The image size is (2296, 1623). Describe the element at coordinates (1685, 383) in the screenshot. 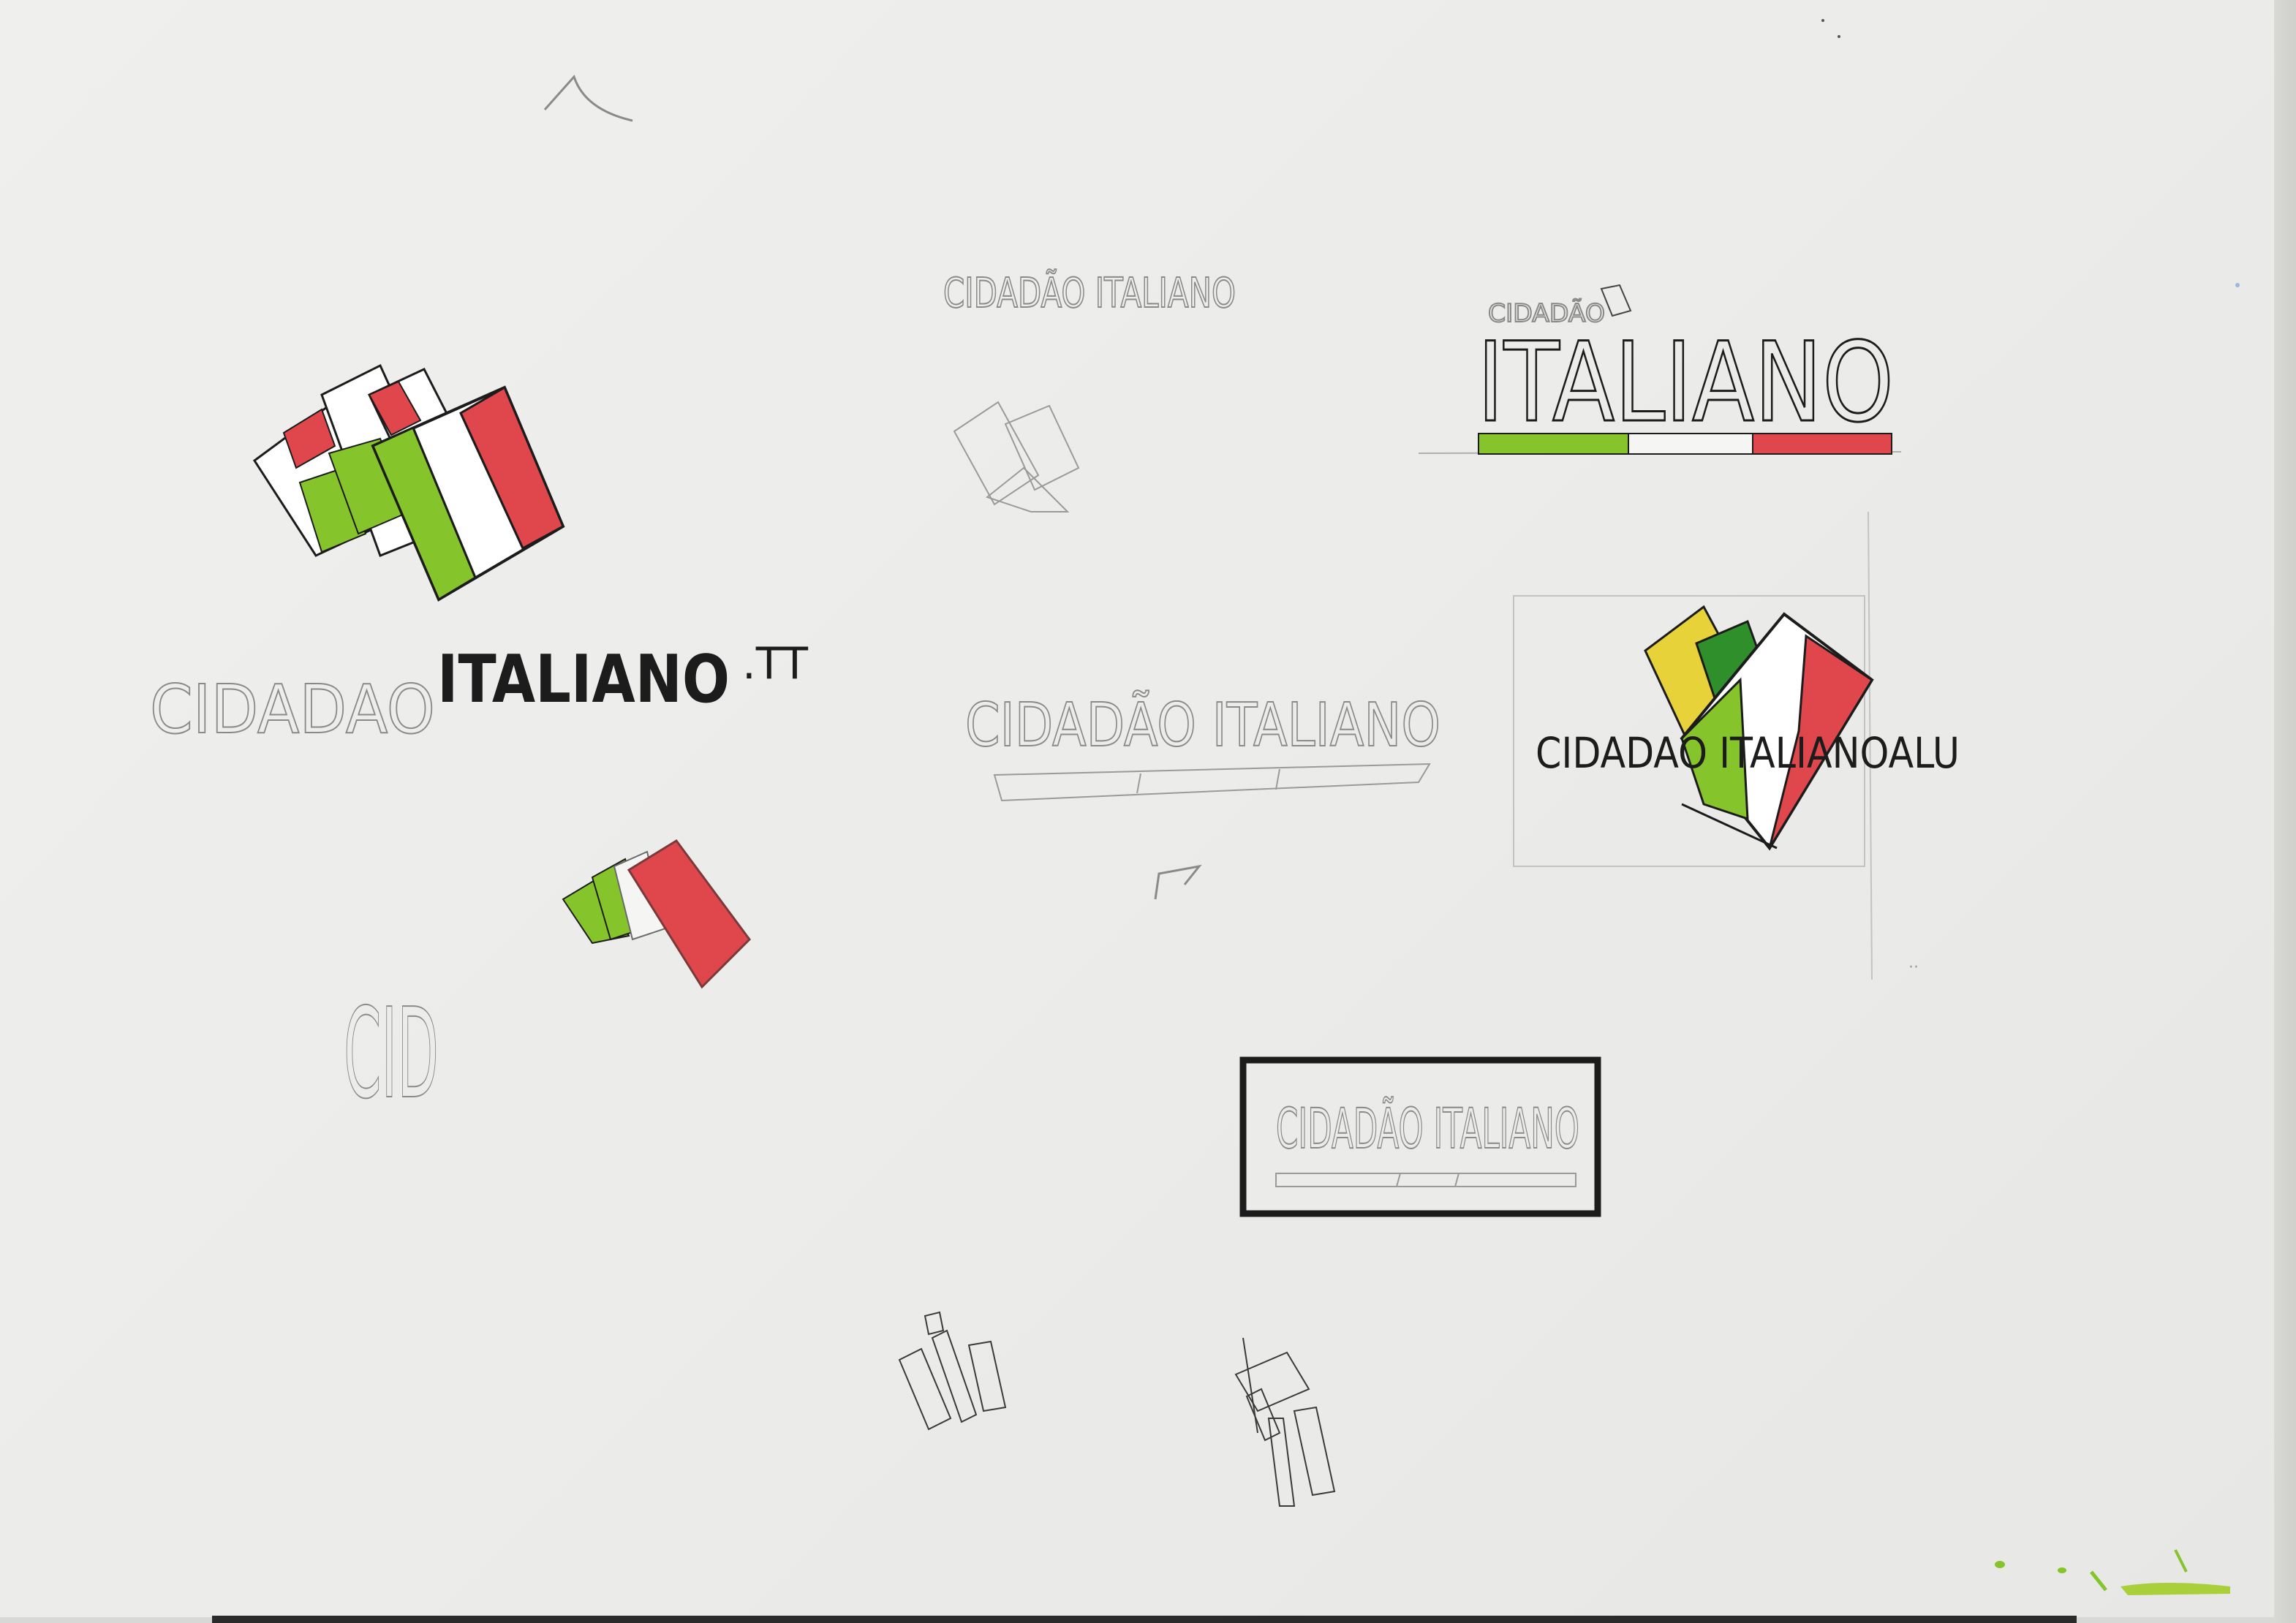

I see `logo-top-right-big: ITALIANO` at that location.